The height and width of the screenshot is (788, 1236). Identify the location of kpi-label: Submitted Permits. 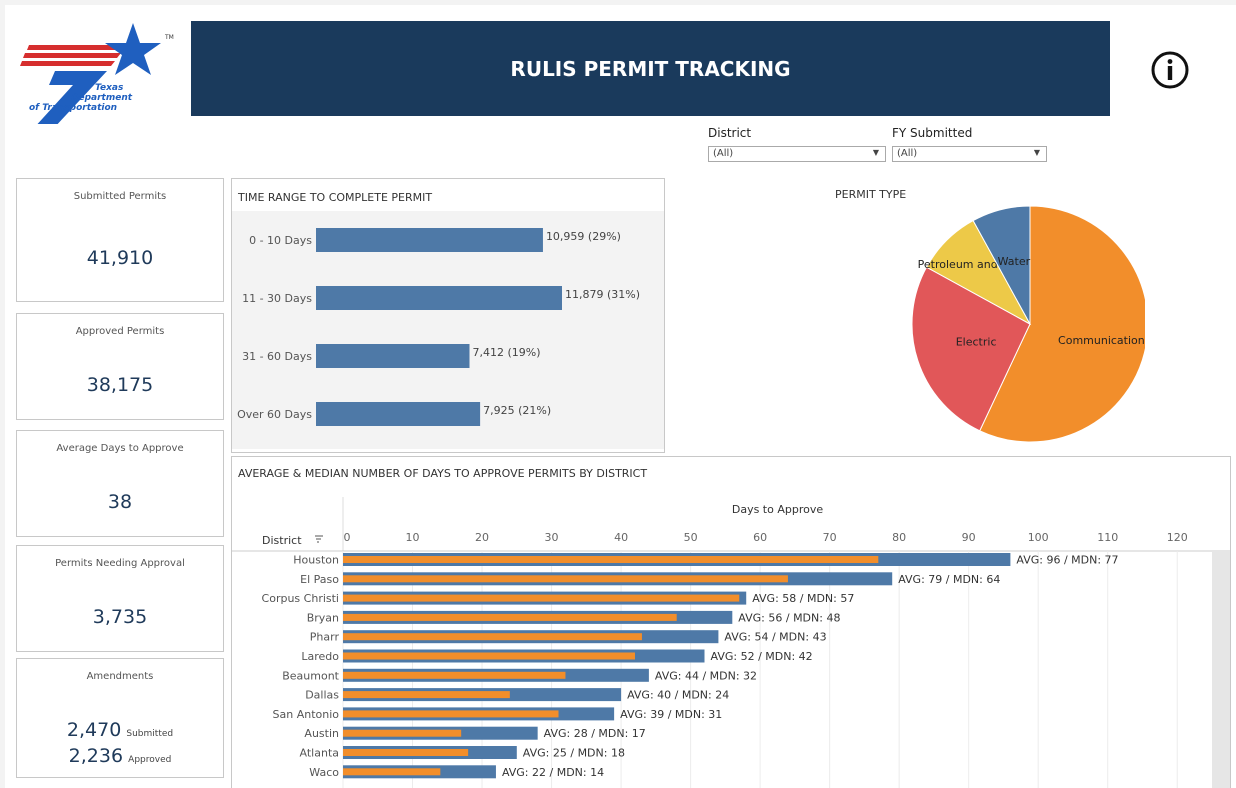
(120, 196).